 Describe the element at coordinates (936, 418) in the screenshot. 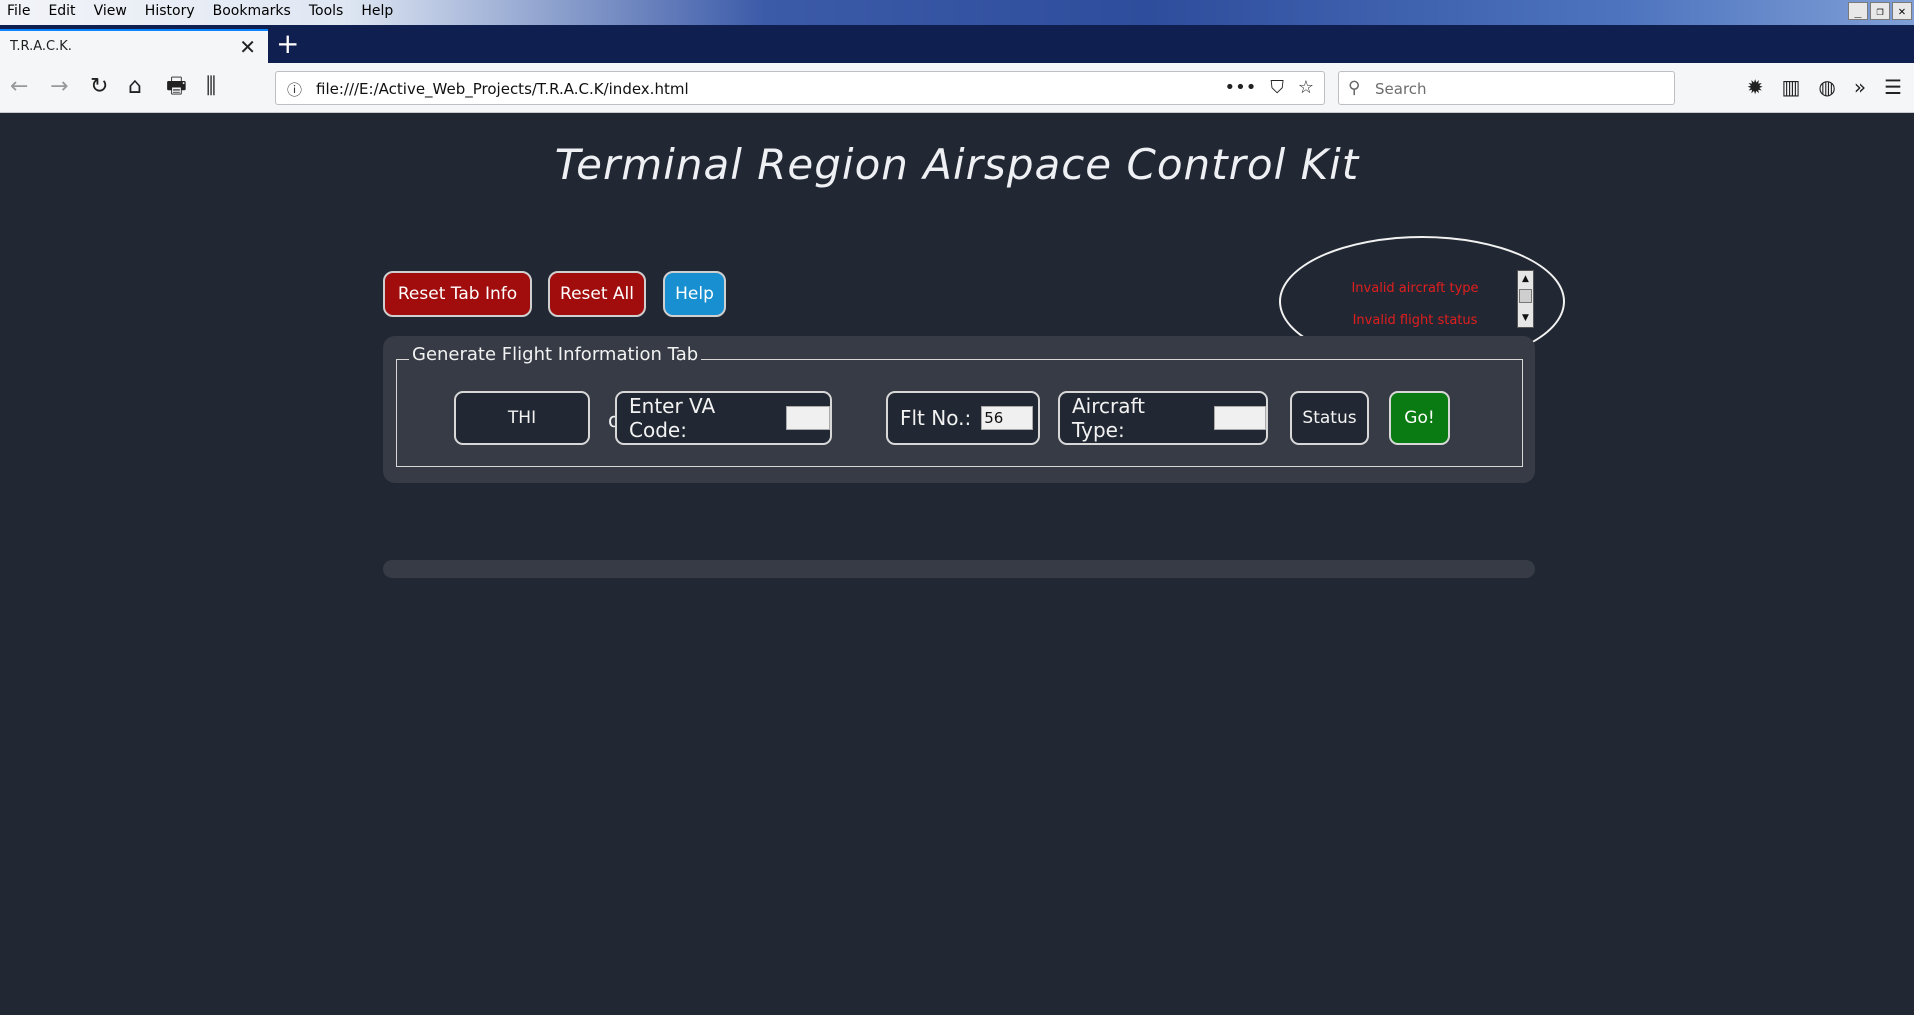

I see `flight-number-label: Flt No.:` at that location.